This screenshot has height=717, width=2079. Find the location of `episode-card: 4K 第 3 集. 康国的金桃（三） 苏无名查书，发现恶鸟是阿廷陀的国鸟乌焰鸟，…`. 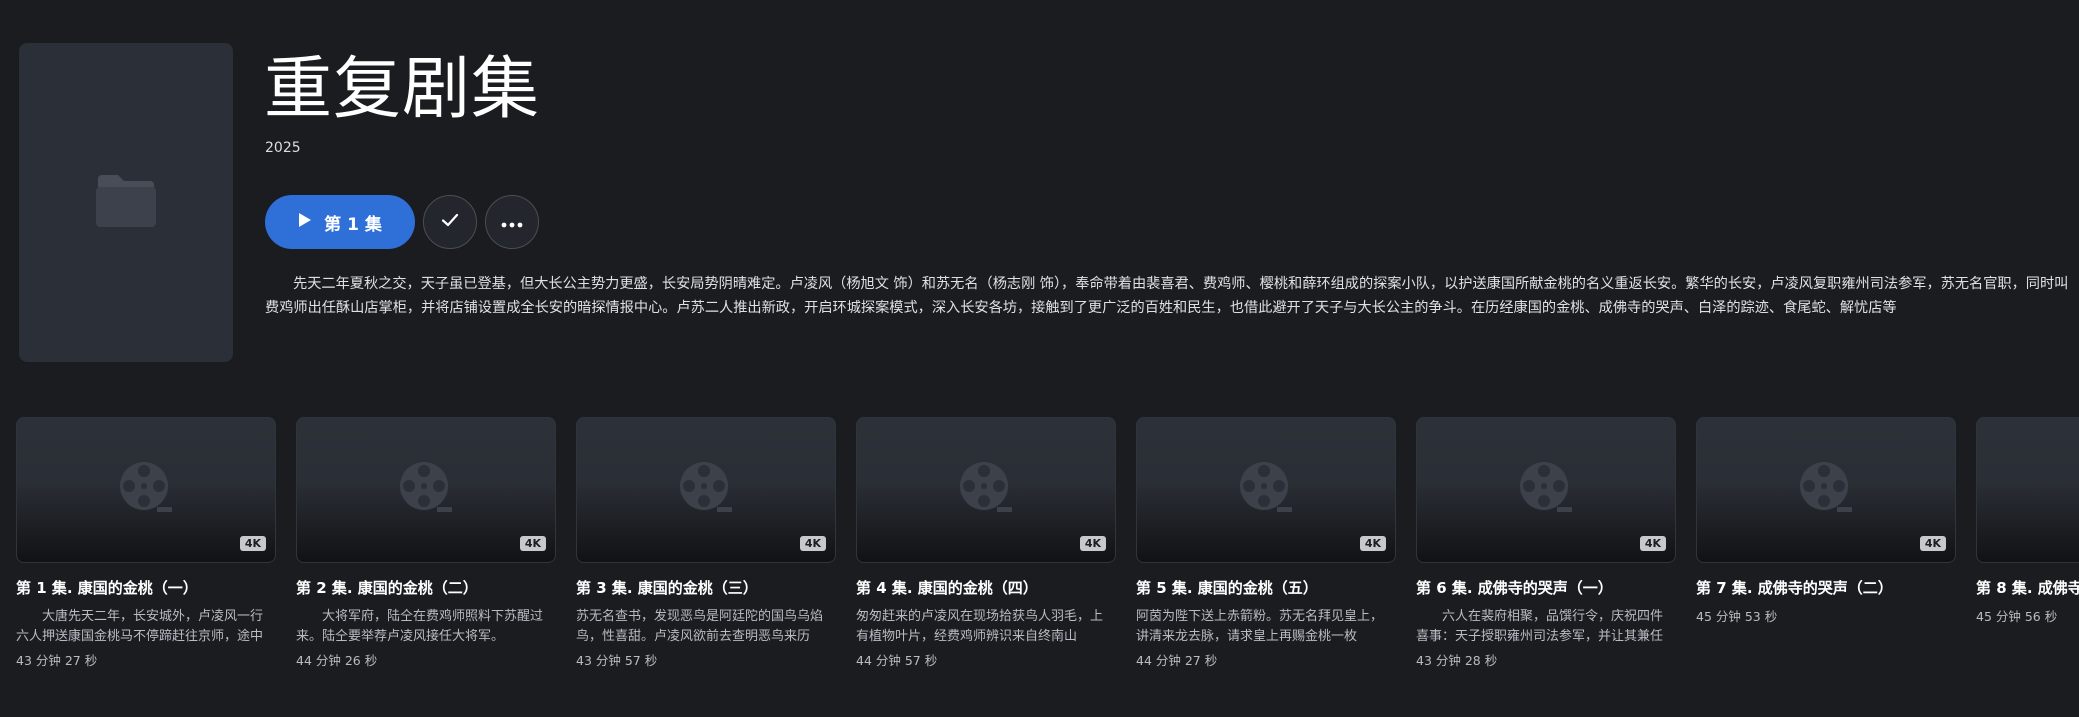

episode-card: 4K 第 3 集. 康国的金桃（三） 苏无名查书，发现恶鸟是阿廷陀的国鸟乌焰鸟，… is located at coordinates (706, 543).